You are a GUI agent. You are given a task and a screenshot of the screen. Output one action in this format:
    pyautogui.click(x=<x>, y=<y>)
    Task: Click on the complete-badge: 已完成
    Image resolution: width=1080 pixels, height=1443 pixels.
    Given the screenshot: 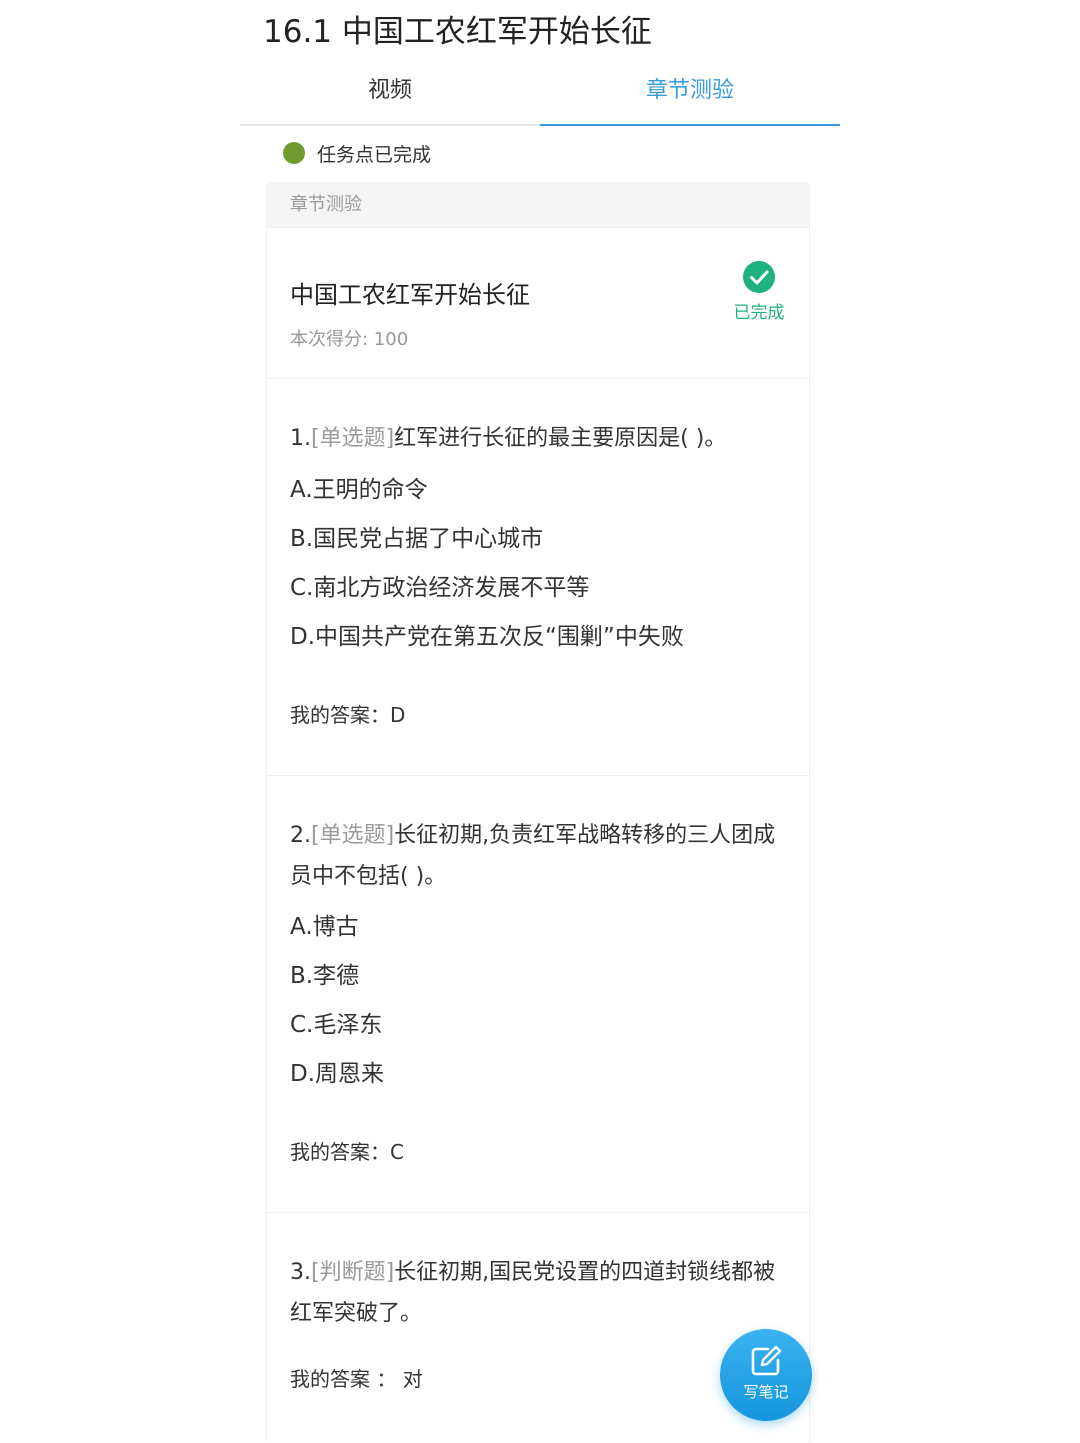 What is the action you would take?
    pyautogui.click(x=759, y=291)
    